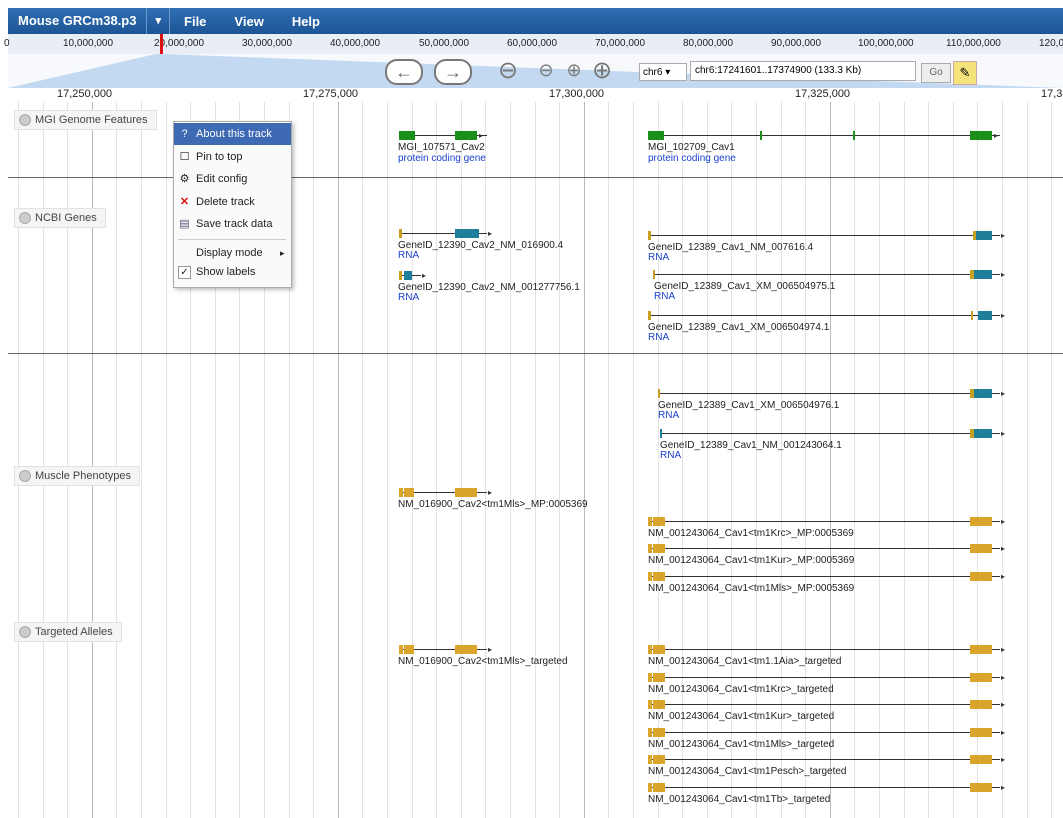 The width and height of the screenshot is (1063, 818). I want to click on menu-item-label: About this track, so click(234, 134).